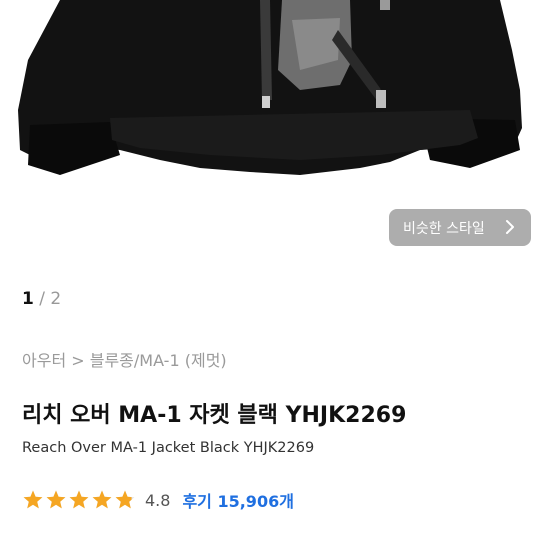 This screenshot has width=554, height=554. I want to click on image-pager: 1 / 2, so click(41, 299).